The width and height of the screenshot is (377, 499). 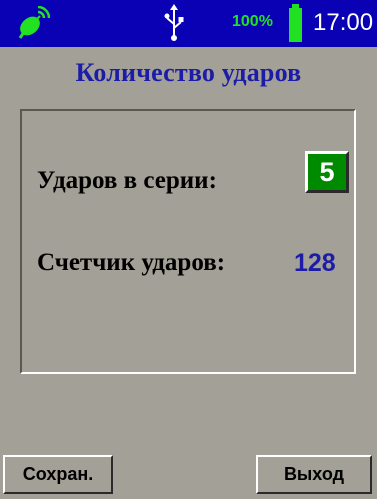 What do you see at coordinates (315, 263) in the screenshot?
I see `shot-counter-value: 128` at bounding box center [315, 263].